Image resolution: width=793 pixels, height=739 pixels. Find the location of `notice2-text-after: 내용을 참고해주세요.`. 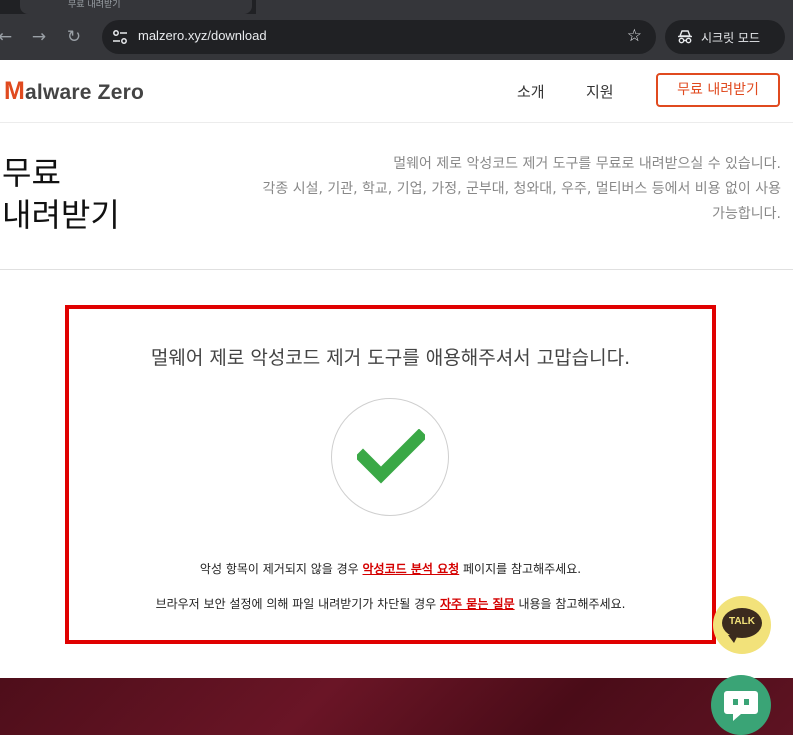

notice2-text-after: 내용을 참고해주세요. is located at coordinates (570, 604).